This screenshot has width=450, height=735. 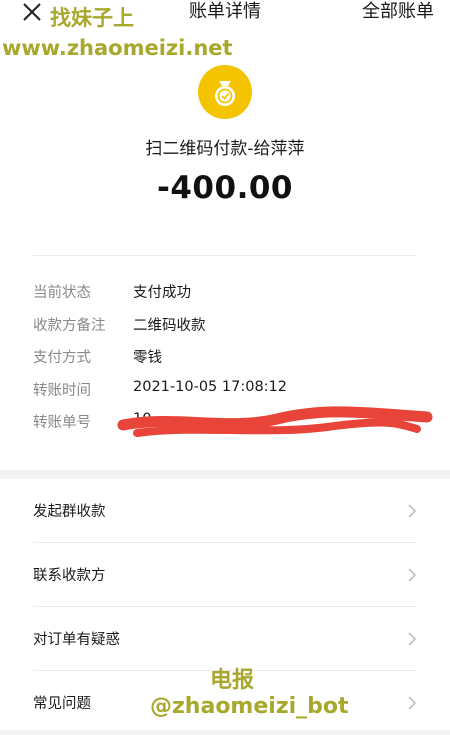 I want to click on action-contact-payee: 联系收款方, so click(x=225, y=575).